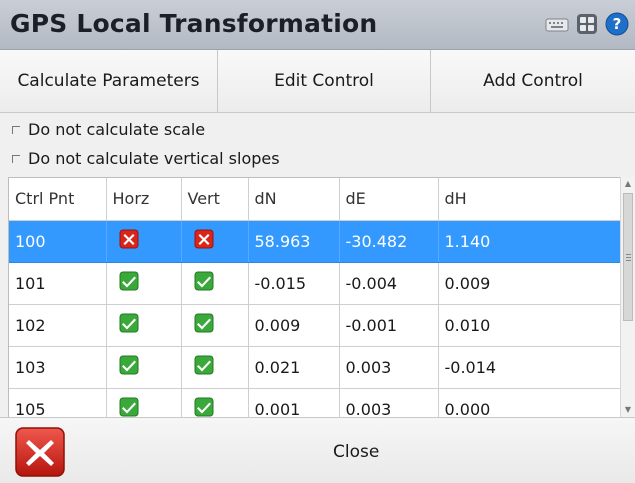 This screenshot has width=635, height=483. Describe the element at coordinates (533, 81) in the screenshot. I see `add-control-button: Add Control` at that location.